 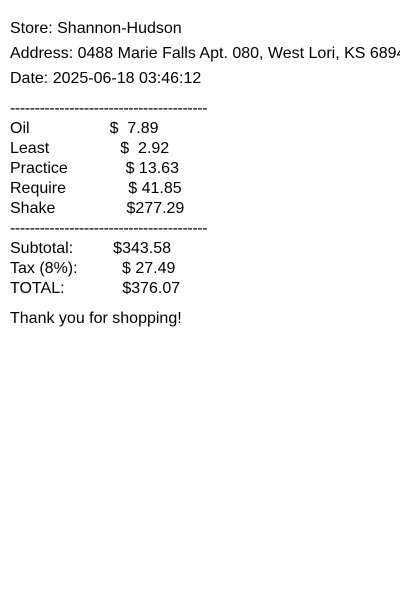 I want to click on store-name: Store: Shannon-Hudson, so click(x=96, y=28).